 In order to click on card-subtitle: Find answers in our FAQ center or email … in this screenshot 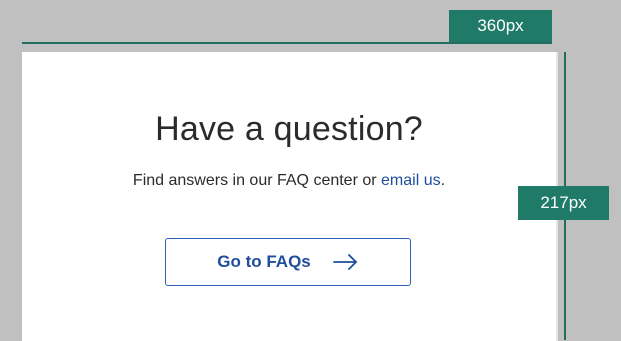, I will do `click(289, 181)`.